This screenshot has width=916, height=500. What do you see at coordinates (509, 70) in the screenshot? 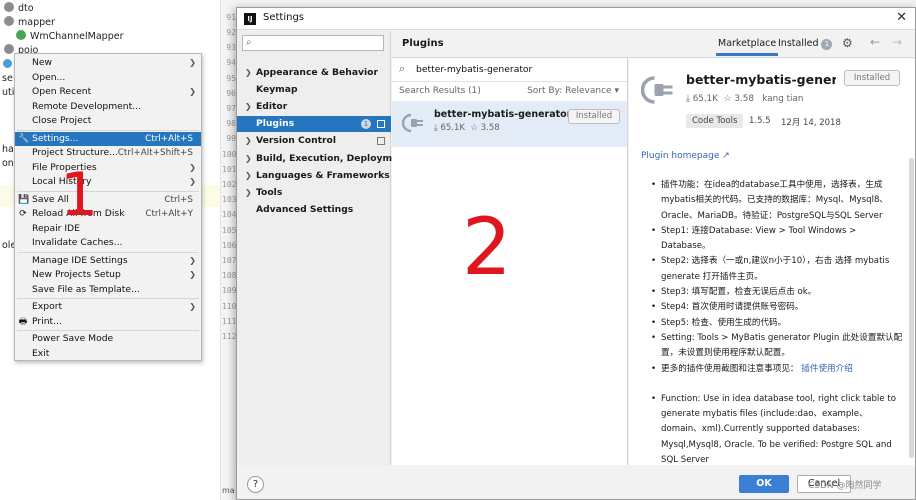
I see `marketplace-search-input: ⌕ better-mybatis-generator` at bounding box center [509, 70].